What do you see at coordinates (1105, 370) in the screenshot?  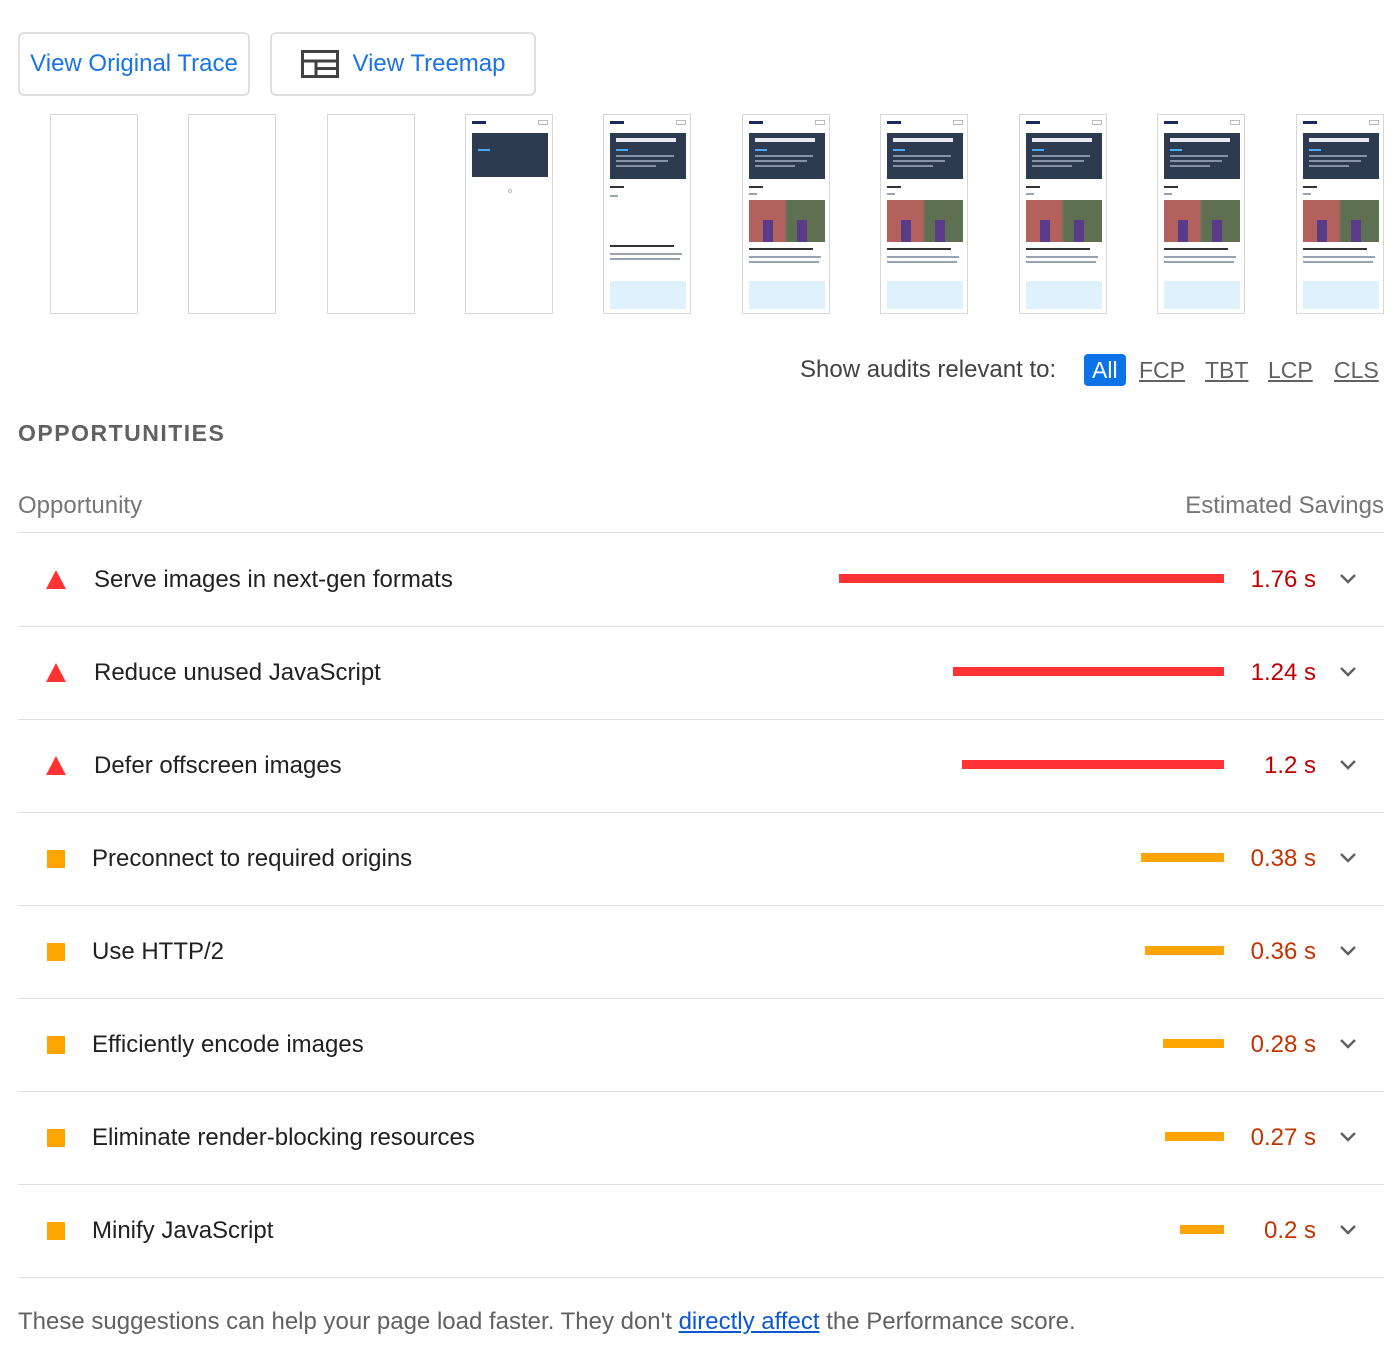 I see `filter-chip-all: All` at bounding box center [1105, 370].